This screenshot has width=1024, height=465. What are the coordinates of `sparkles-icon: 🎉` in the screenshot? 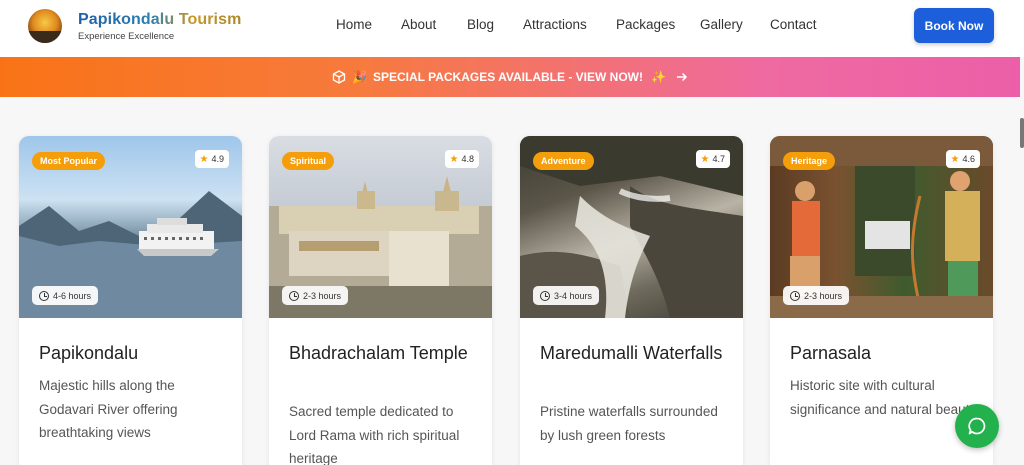 It's located at (359, 77).